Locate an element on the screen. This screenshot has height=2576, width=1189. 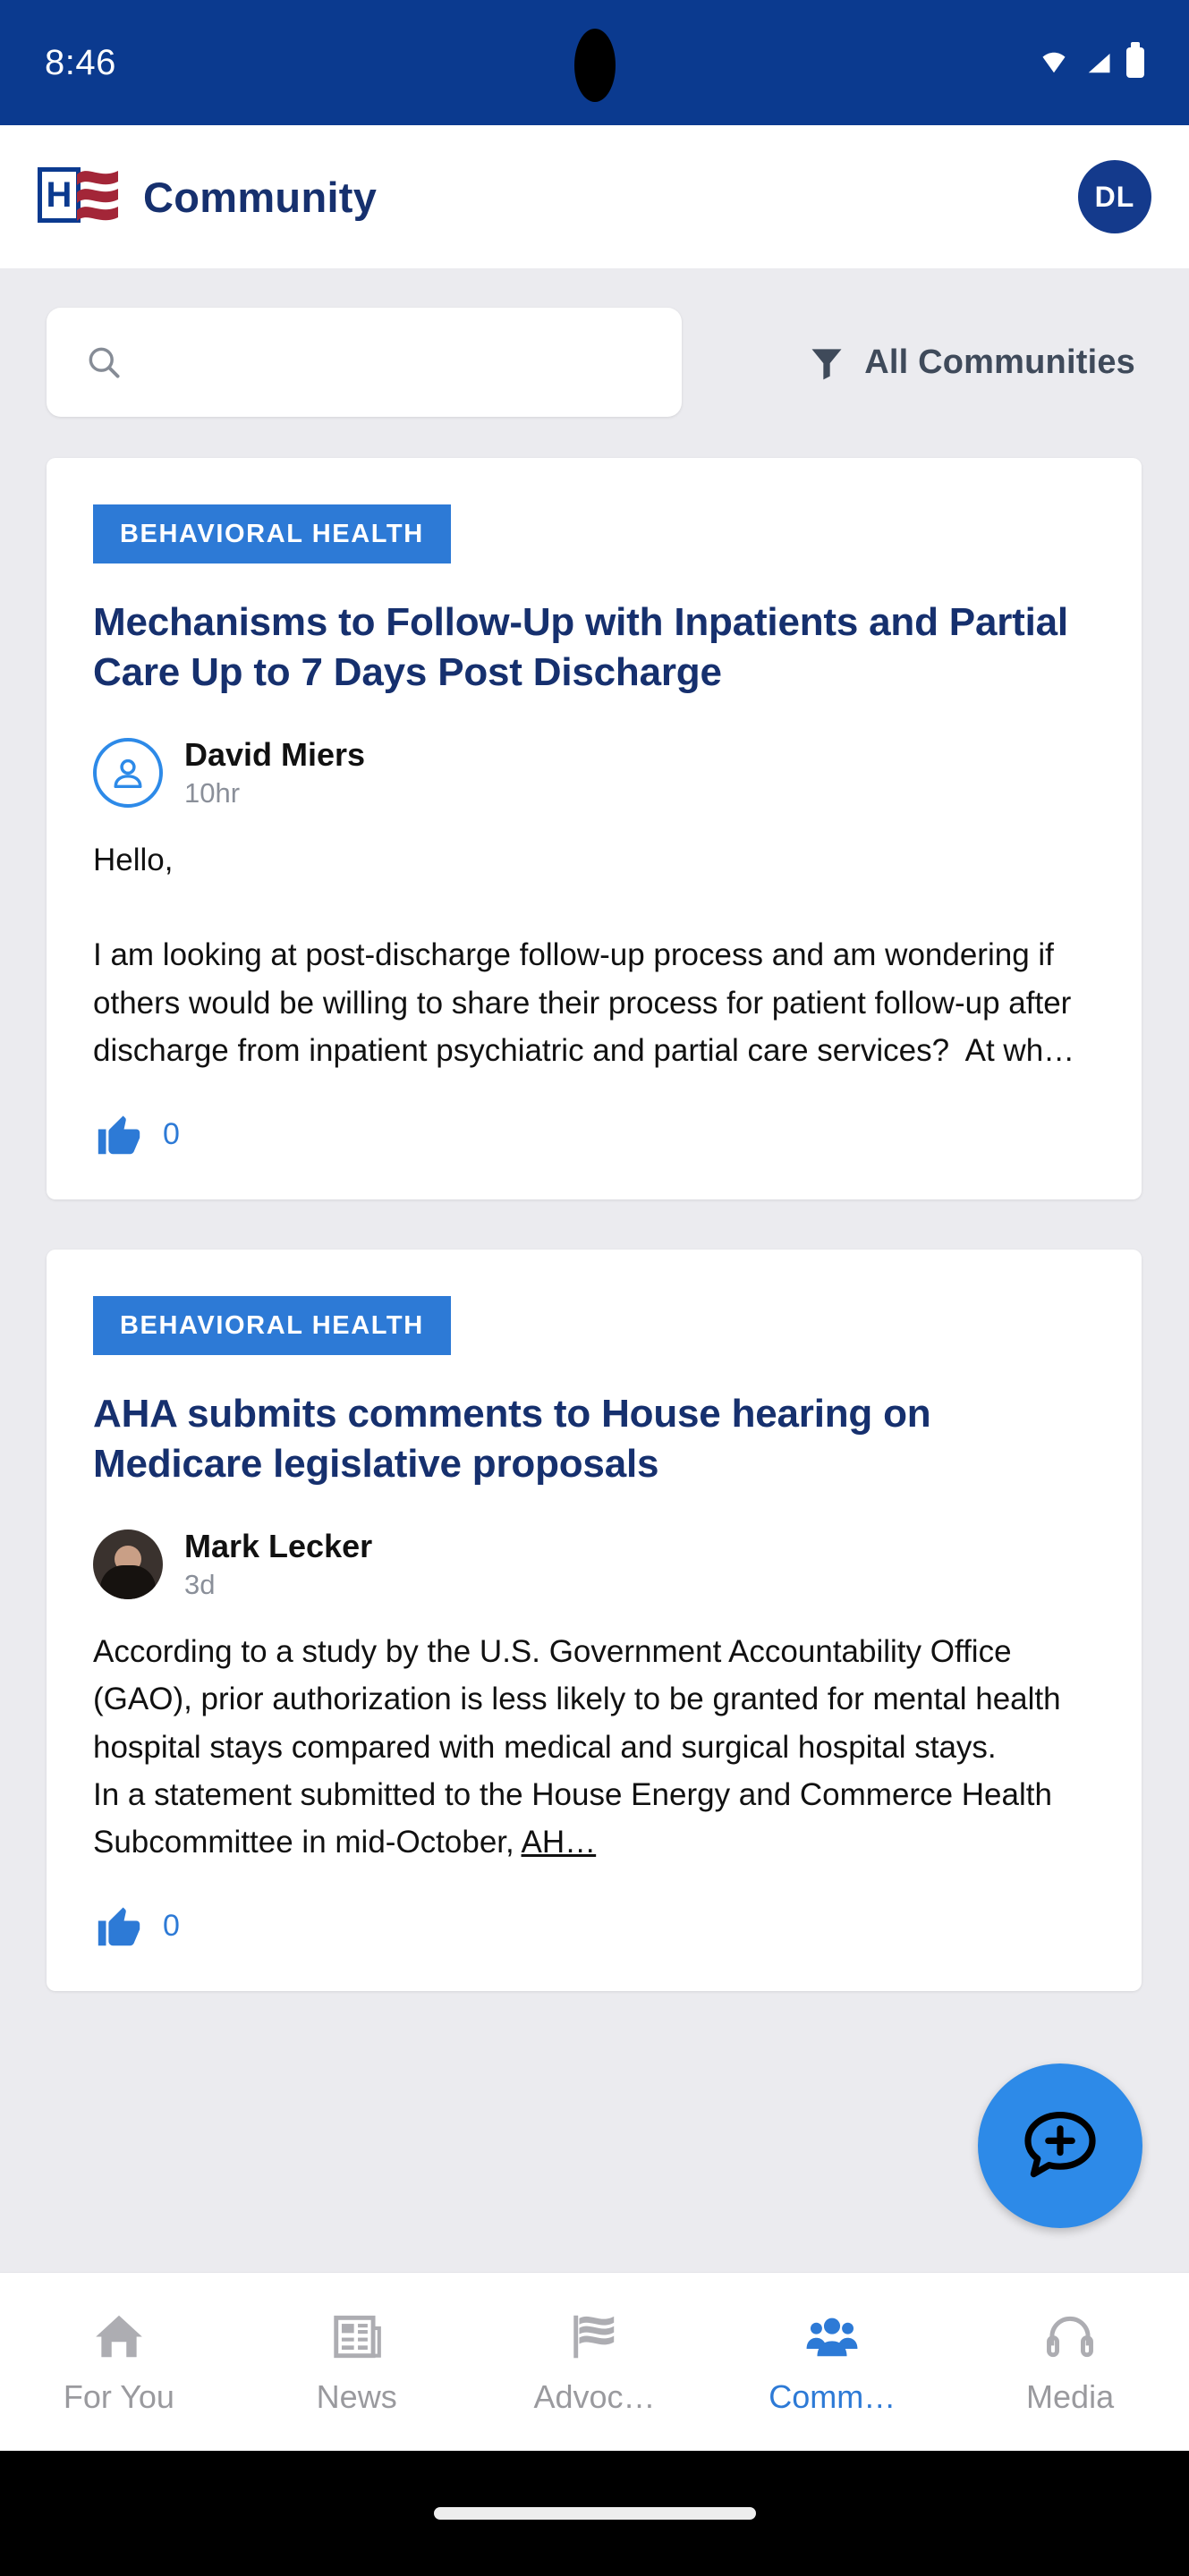
post-author-meta: Mark Lecker 3d is located at coordinates (278, 1564).